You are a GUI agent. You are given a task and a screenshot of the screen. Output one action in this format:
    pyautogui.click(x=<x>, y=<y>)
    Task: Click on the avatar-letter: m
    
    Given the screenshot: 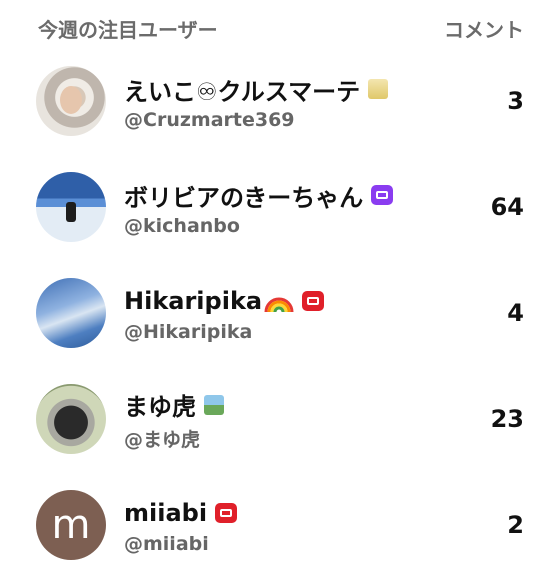 What is the action you would take?
    pyautogui.click(x=71, y=525)
    